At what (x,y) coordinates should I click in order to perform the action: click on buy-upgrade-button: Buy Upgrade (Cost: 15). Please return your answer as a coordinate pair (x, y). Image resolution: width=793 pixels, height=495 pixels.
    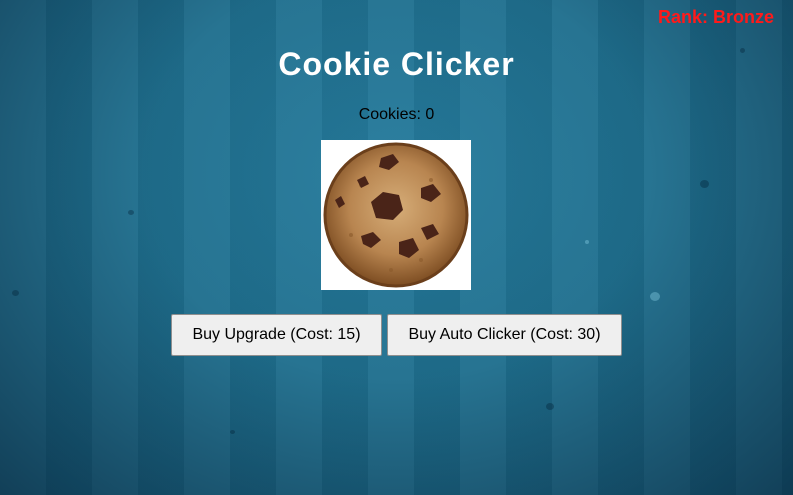
    Looking at the image, I should click on (276, 335).